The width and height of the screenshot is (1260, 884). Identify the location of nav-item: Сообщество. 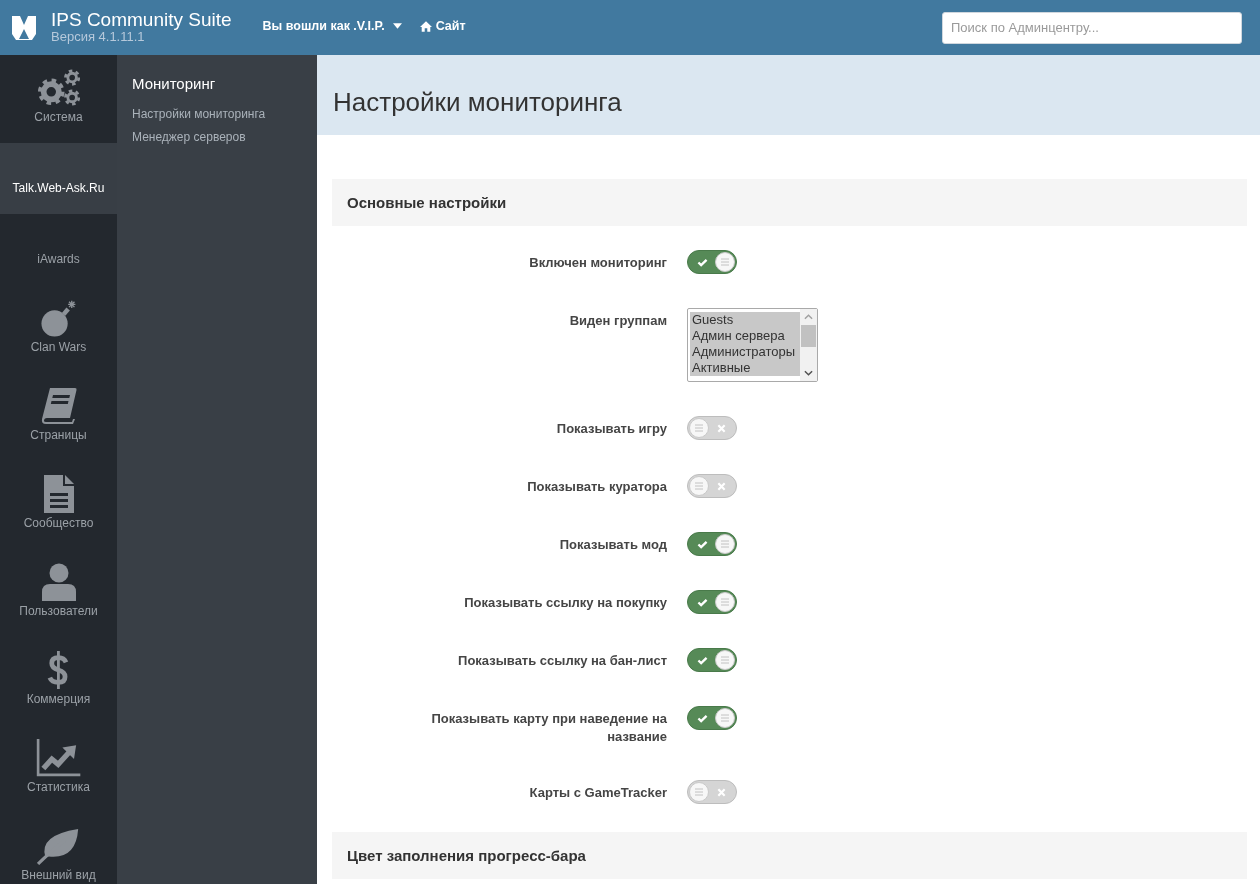
(58, 505).